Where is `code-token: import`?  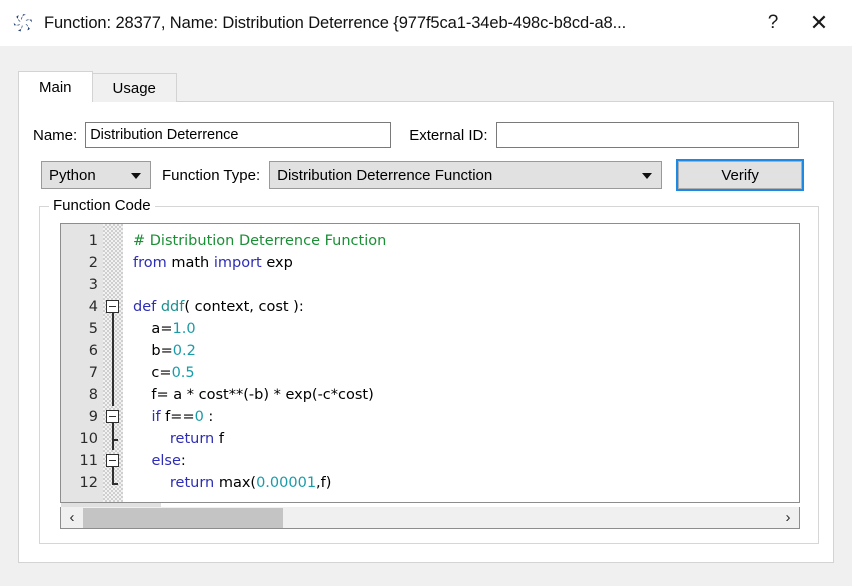
code-token: import is located at coordinates (237, 263).